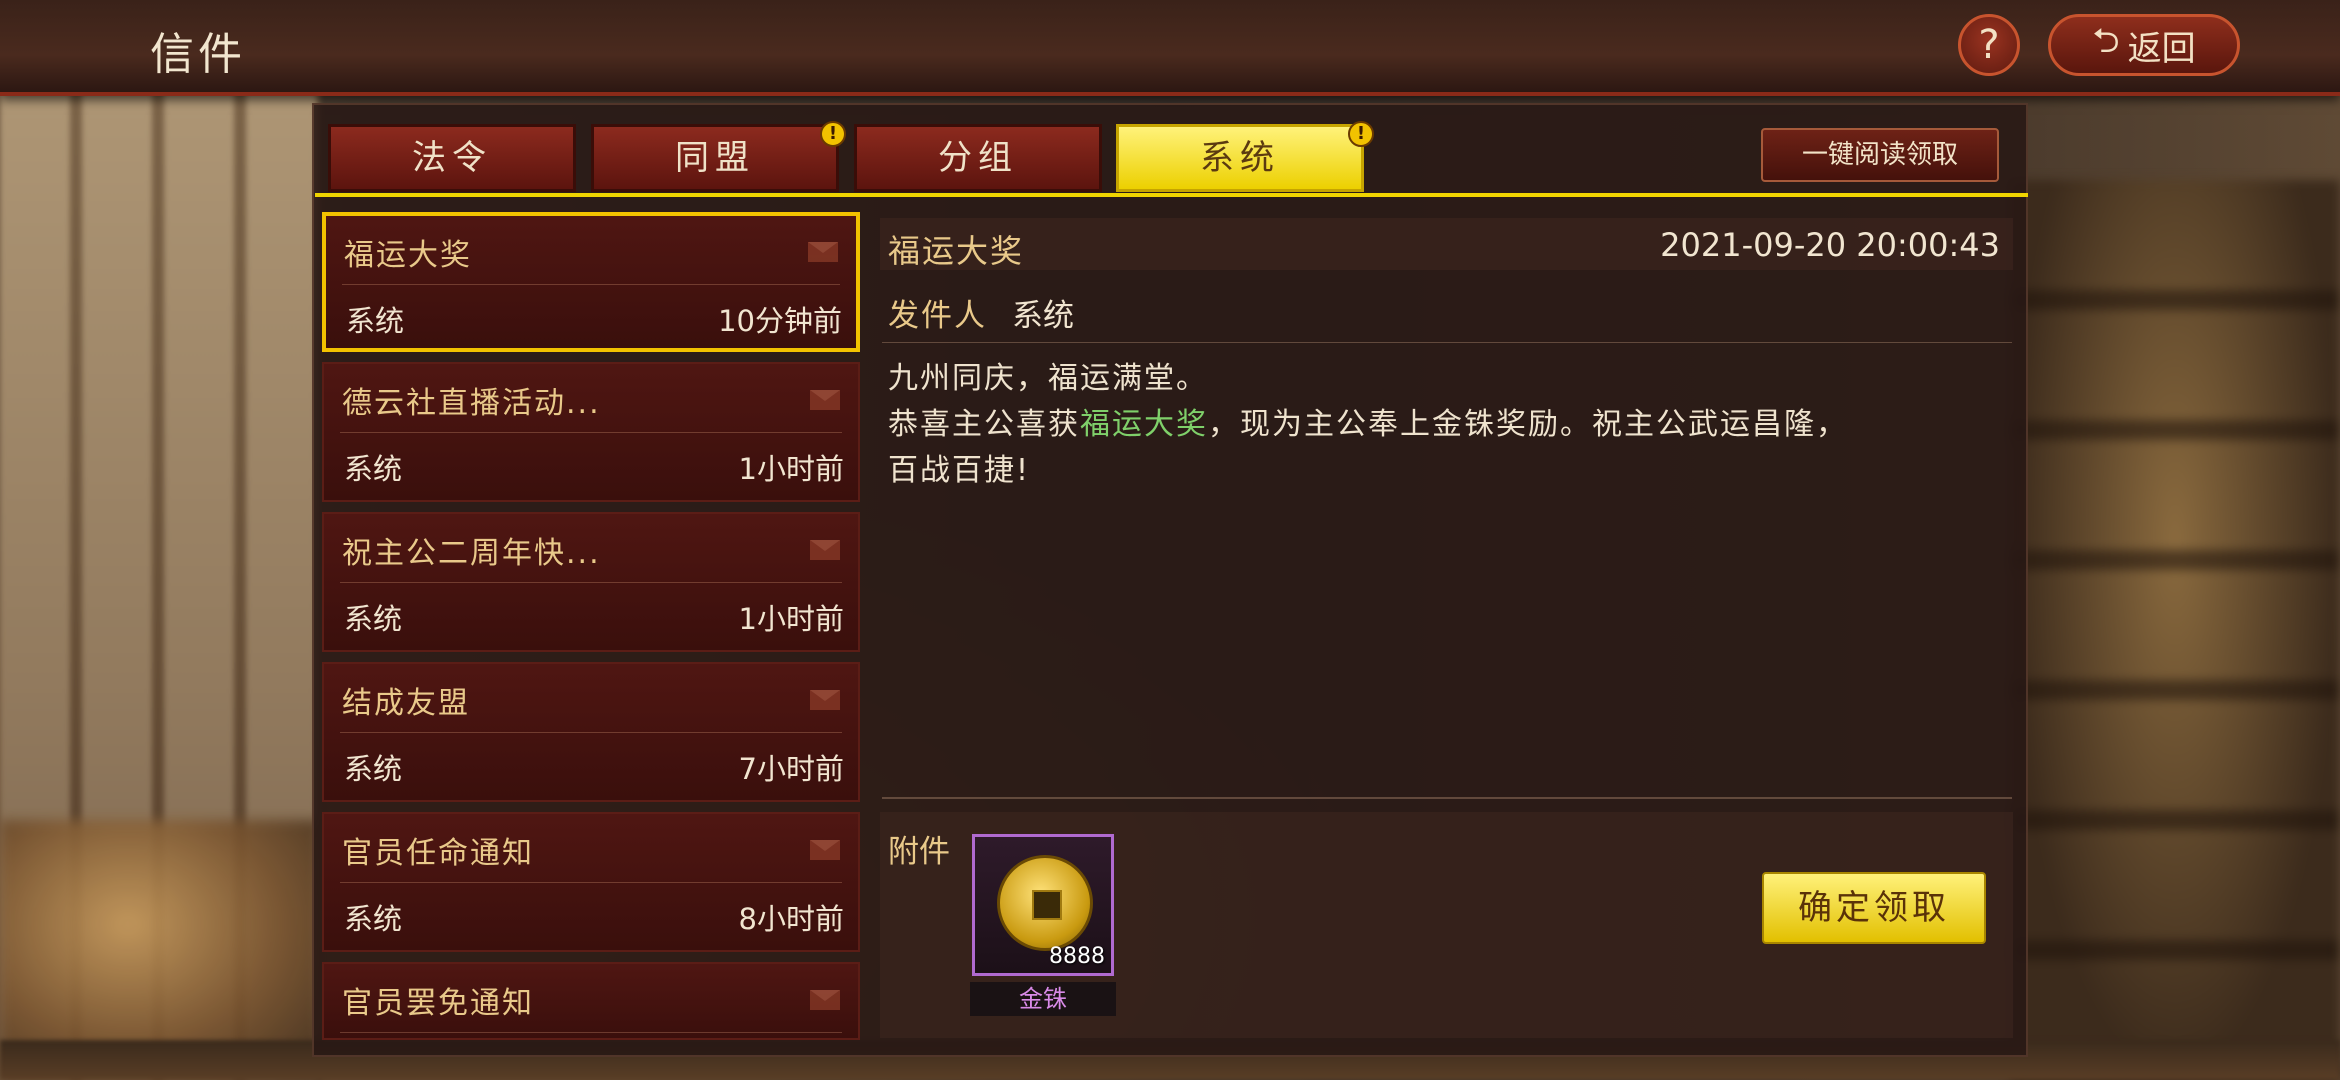  I want to click on mail-title: 官员任命通知, so click(438, 853).